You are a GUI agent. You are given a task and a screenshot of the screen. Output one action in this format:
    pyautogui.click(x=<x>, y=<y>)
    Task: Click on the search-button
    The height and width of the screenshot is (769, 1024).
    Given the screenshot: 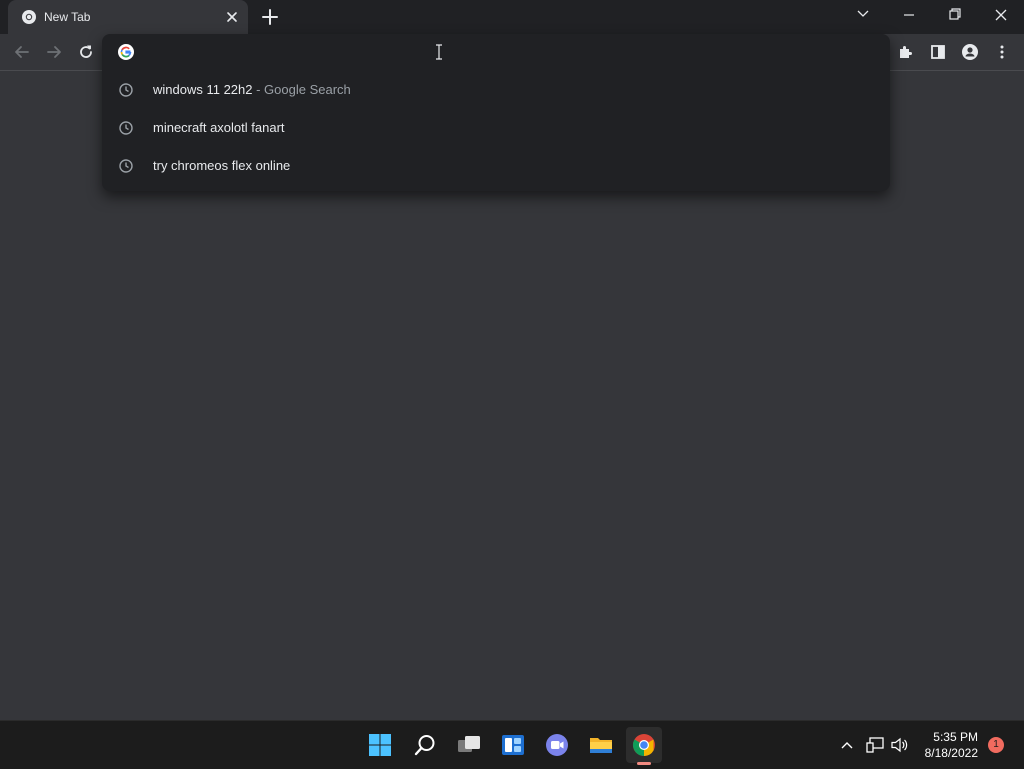 What is the action you would take?
    pyautogui.click(x=425, y=745)
    